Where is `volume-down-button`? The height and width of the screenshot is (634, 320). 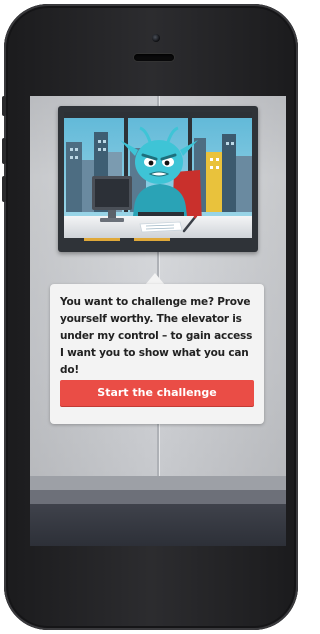 volume-down-button is located at coordinates (4, 189).